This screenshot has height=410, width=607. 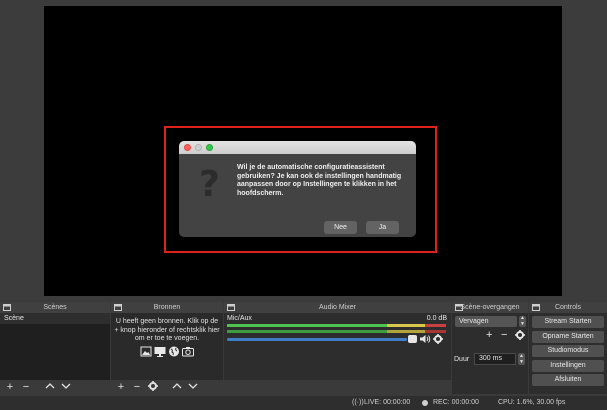 I want to click on speaker-icon, so click(x=425, y=339).